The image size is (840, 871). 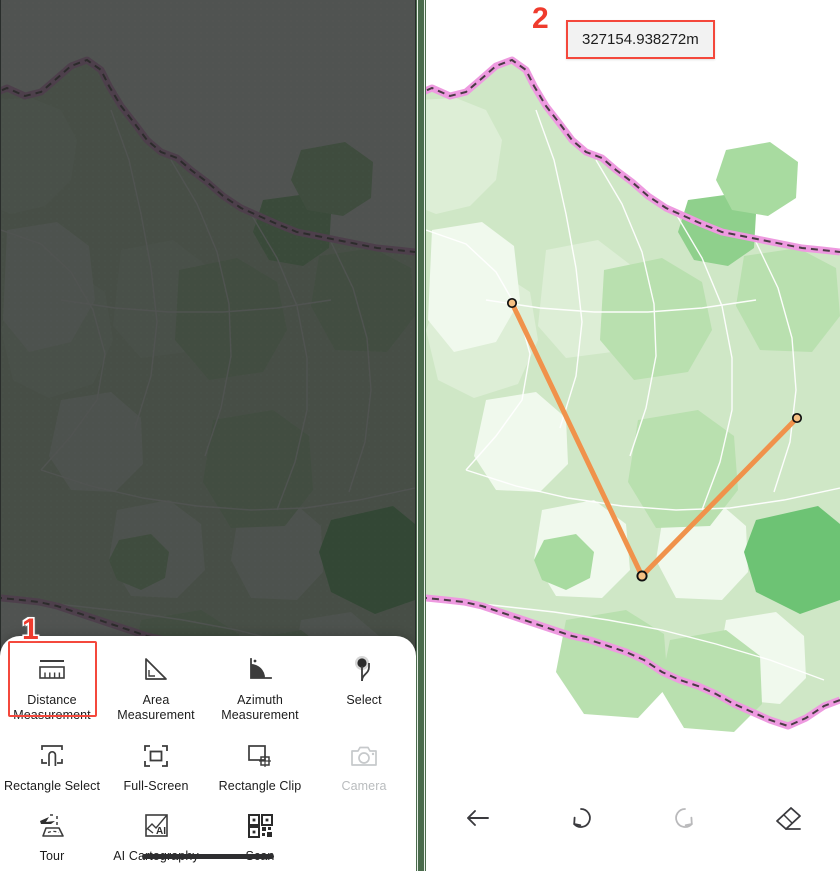 What do you see at coordinates (52, 856) in the screenshot?
I see `tool-label: Tour` at bounding box center [52, 856].